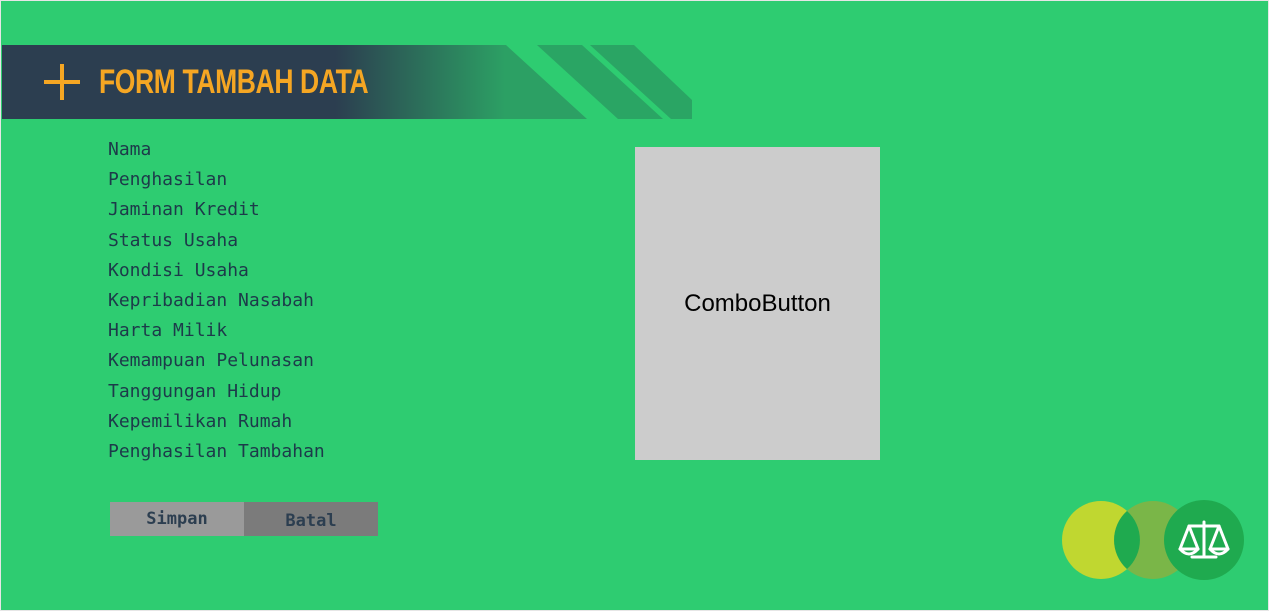 The image size is (1269, 611). I want to click on label-kepemilikan-rumah: Kepemilikan Rumah, so click(200, 421).